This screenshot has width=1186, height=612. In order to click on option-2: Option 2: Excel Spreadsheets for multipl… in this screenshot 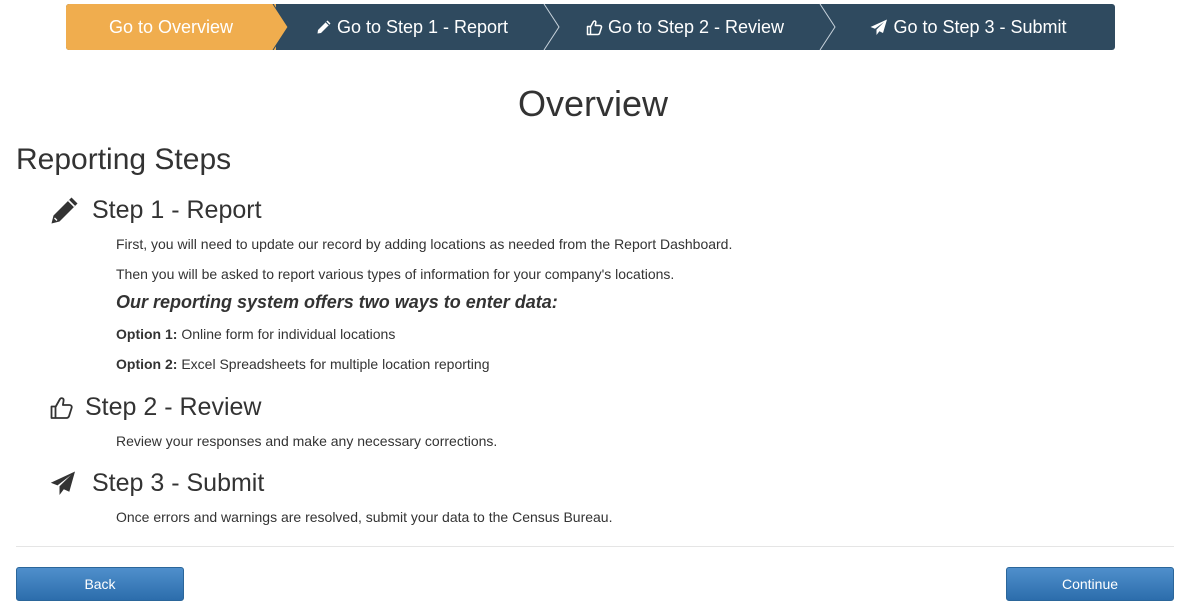, I will do `click(303, 364)`.